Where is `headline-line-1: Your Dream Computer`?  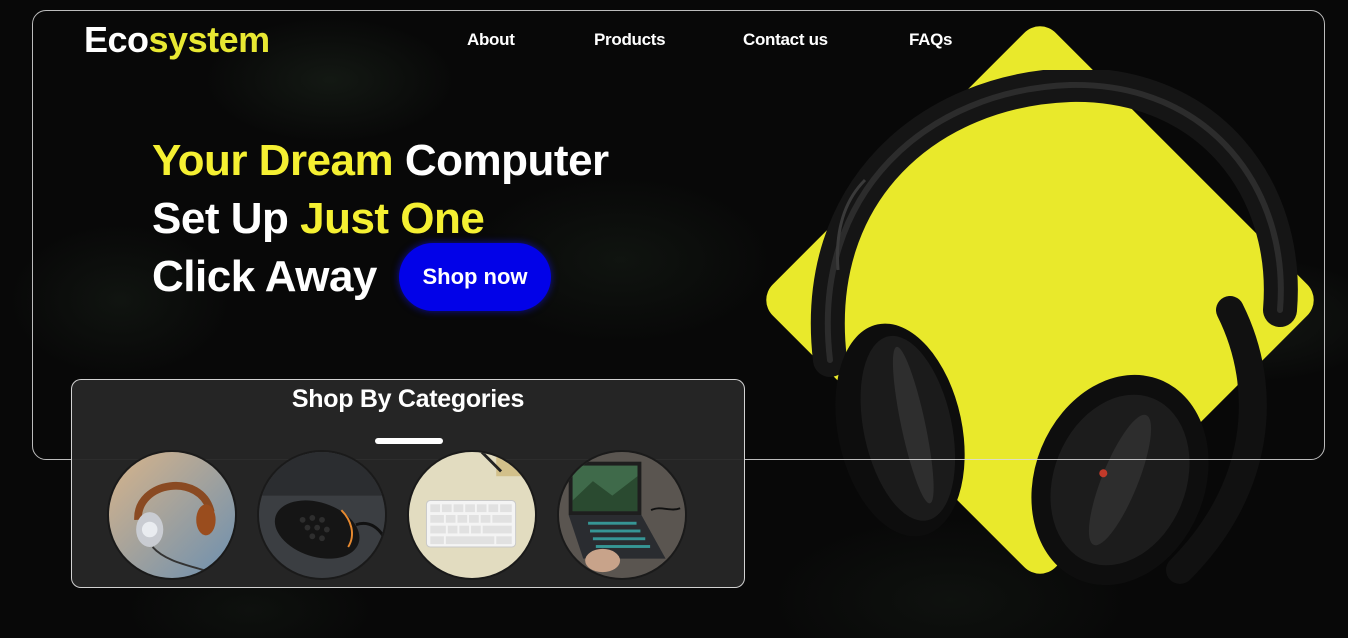
headline-line-1: Your Dream Computer is located at coordinates (380, 161).